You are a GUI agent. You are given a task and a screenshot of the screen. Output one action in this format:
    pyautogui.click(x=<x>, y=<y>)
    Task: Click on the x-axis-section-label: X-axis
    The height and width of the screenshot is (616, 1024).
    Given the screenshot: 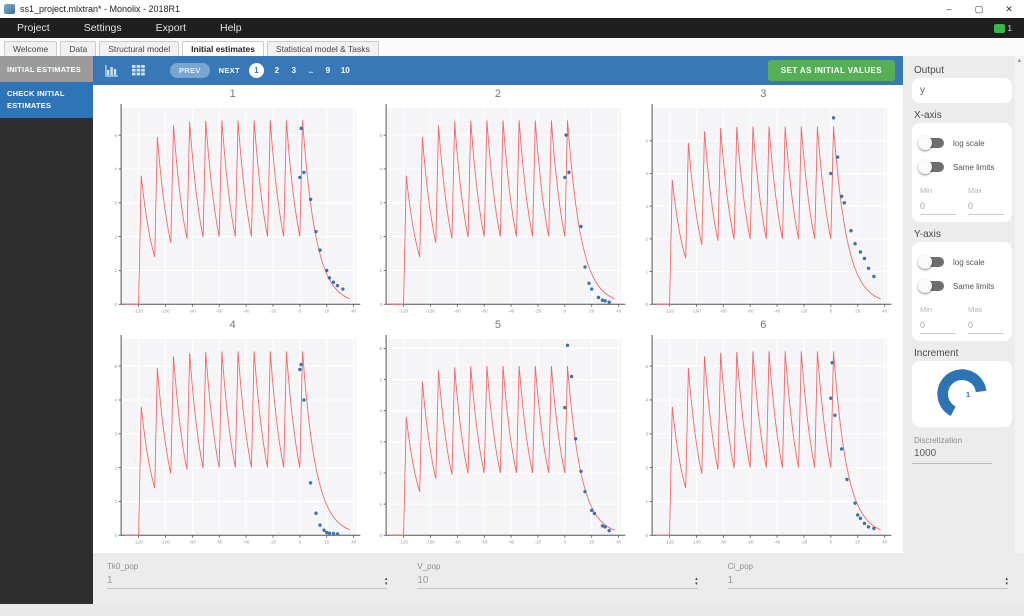 What is the action you would take?
    pyautogui.click(x=928, y=115)
    